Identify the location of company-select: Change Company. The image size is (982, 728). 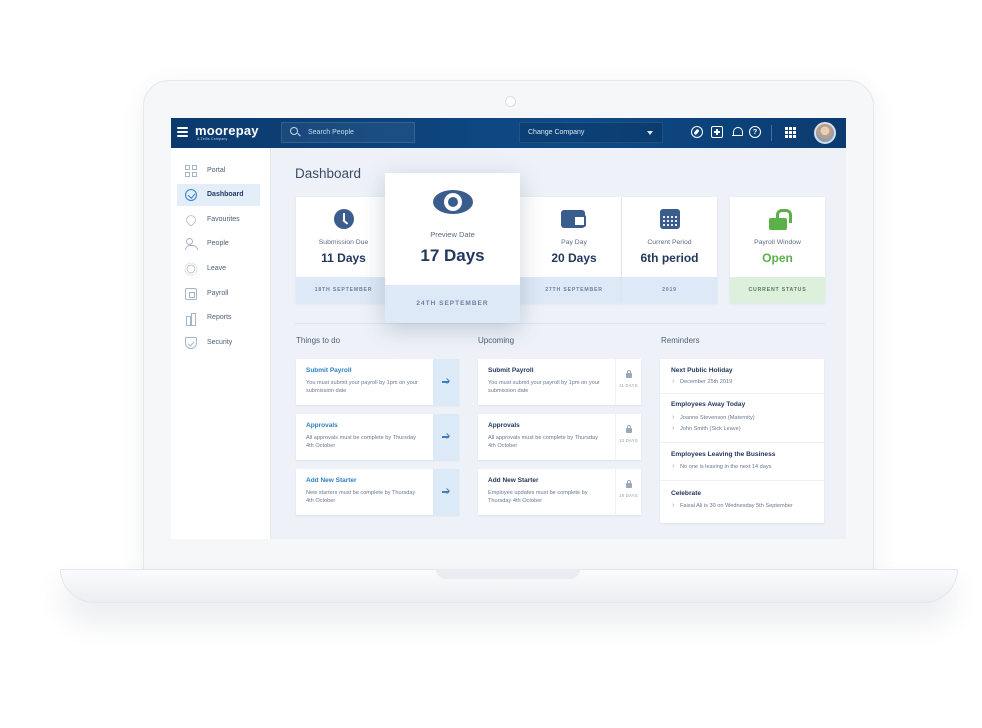
(591, 132).